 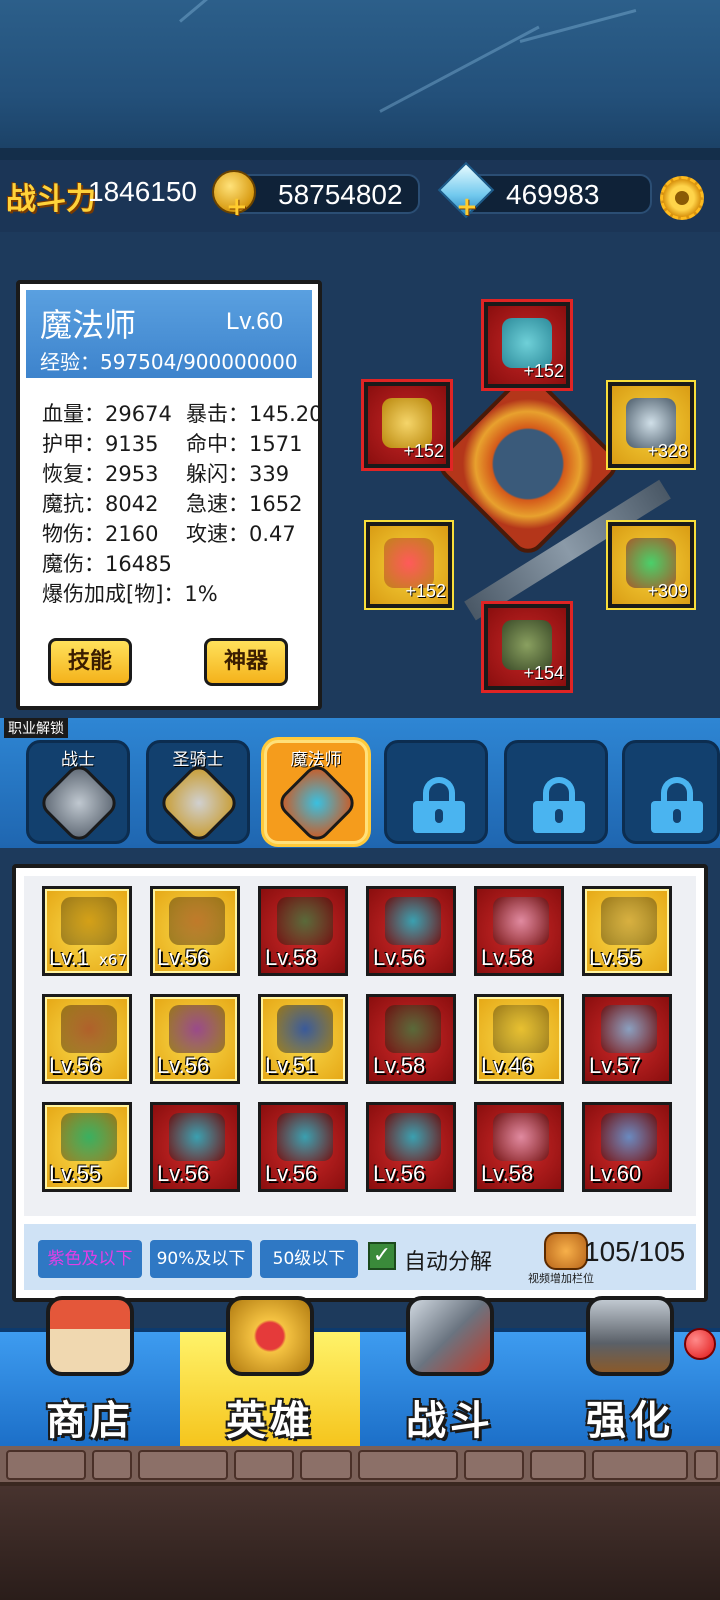 What do you see at coordinates (100, 474) in the screenshot?
I see `stat-regen: 恢复：2953` at bounding box center [100, 474].